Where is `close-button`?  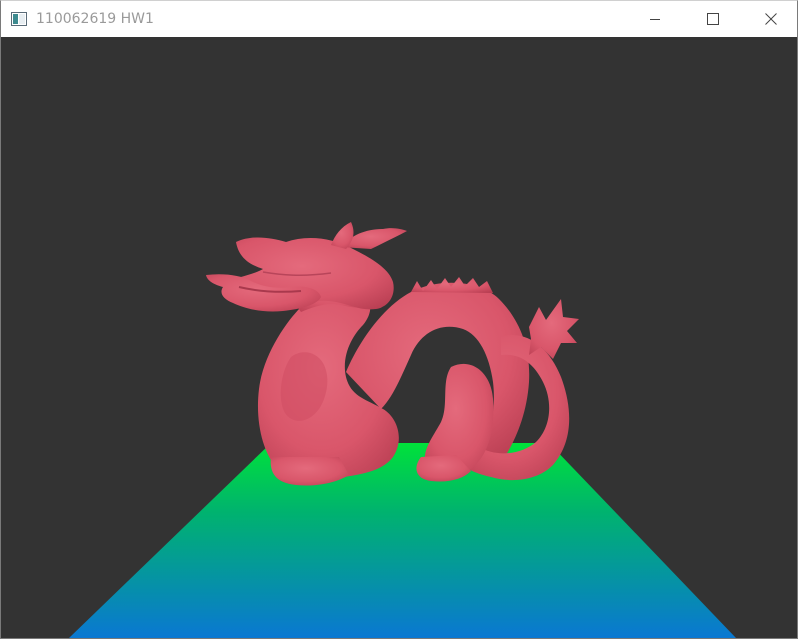
close-button is located at coordinates (769, 19).